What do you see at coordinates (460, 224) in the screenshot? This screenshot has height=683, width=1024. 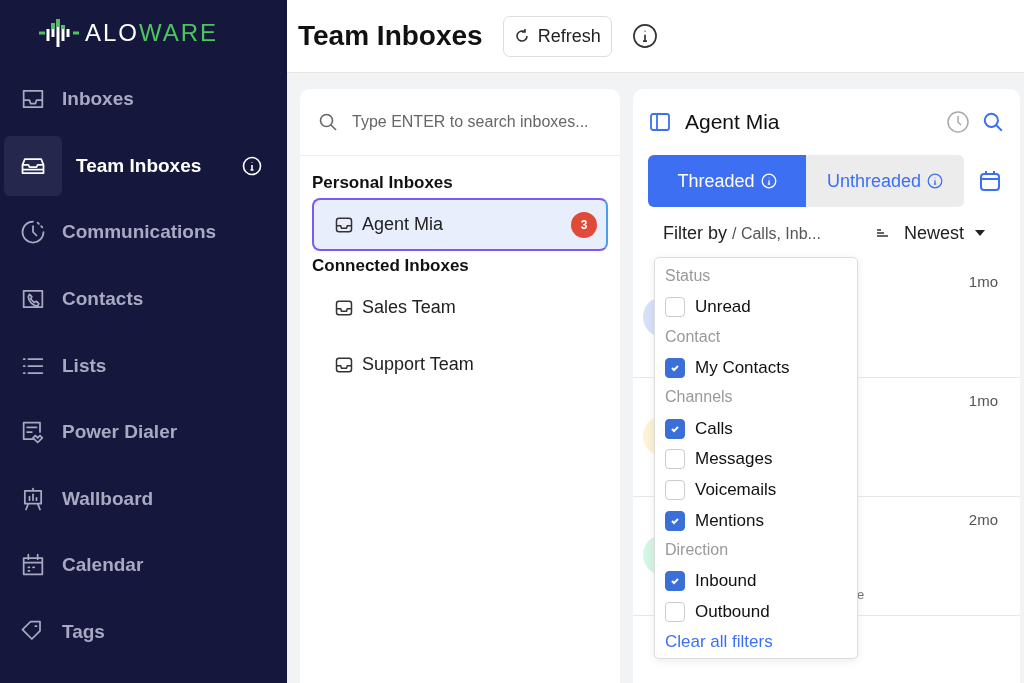 I see `inbox-item: Agent Mia 3` at bounding box center [460, 224].